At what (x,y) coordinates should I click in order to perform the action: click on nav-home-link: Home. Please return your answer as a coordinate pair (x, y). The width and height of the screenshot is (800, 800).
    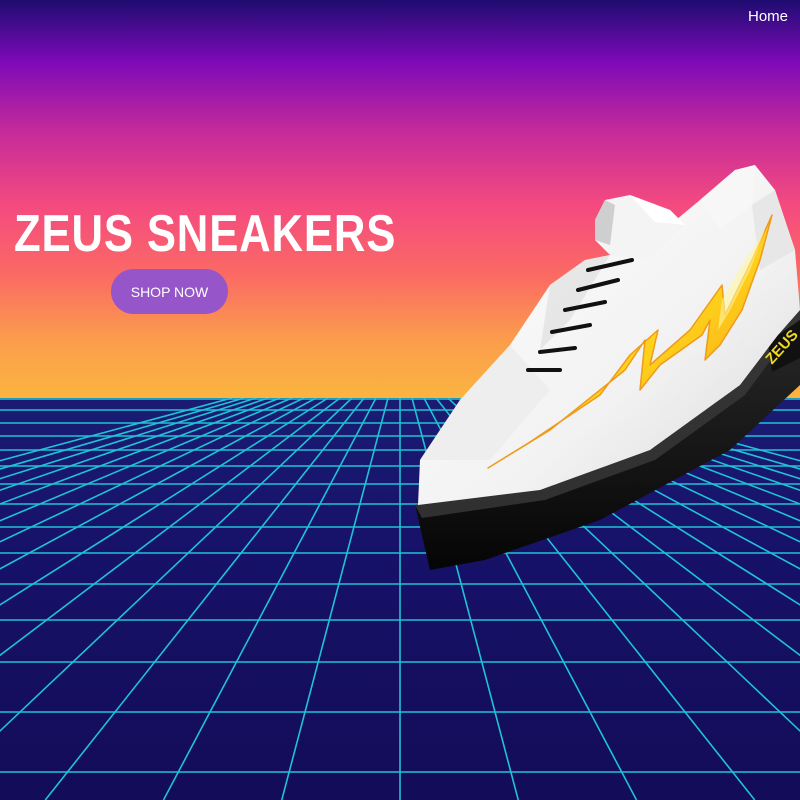
    Looking at the image, I should click on (768, 16).